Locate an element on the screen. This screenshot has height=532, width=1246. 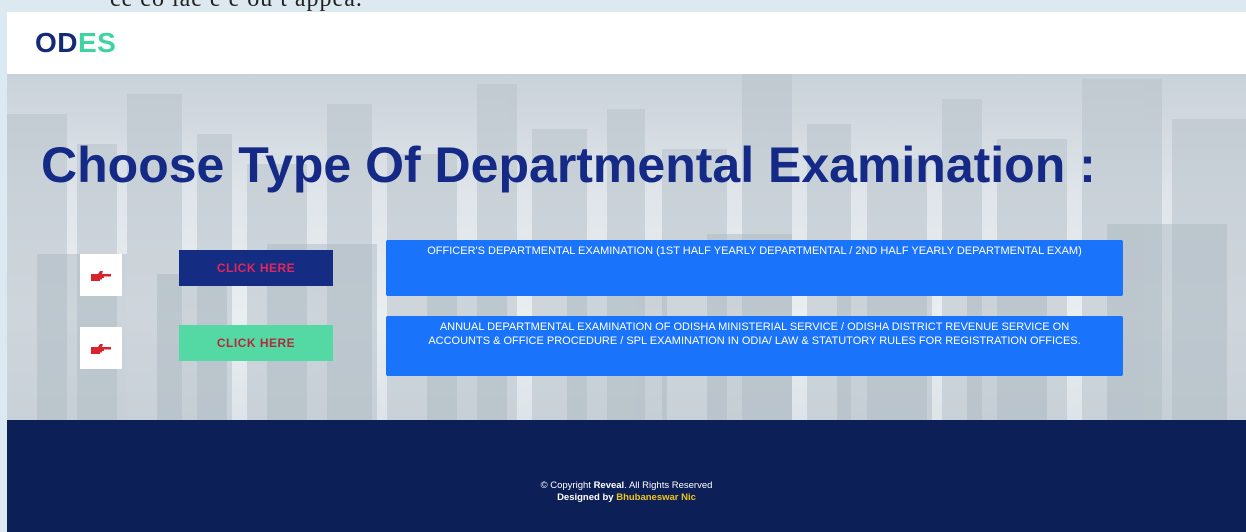
company-name: Reveal is located at coordinates (609, 485).